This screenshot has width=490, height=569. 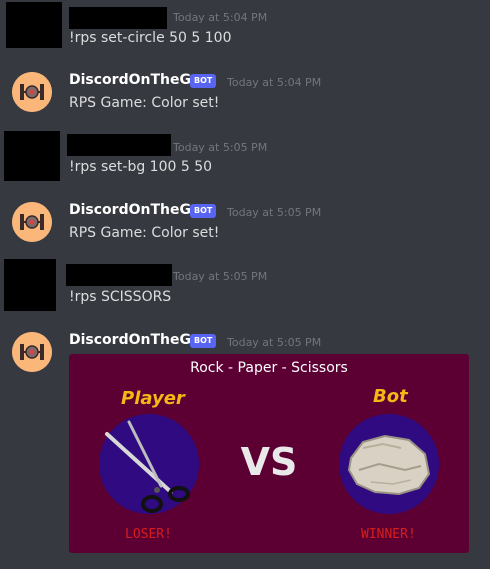 What do you see at coordinates (148, 534) in the screenshot?
I see `player-result: LOSER!` at bounding box center [148, 534].